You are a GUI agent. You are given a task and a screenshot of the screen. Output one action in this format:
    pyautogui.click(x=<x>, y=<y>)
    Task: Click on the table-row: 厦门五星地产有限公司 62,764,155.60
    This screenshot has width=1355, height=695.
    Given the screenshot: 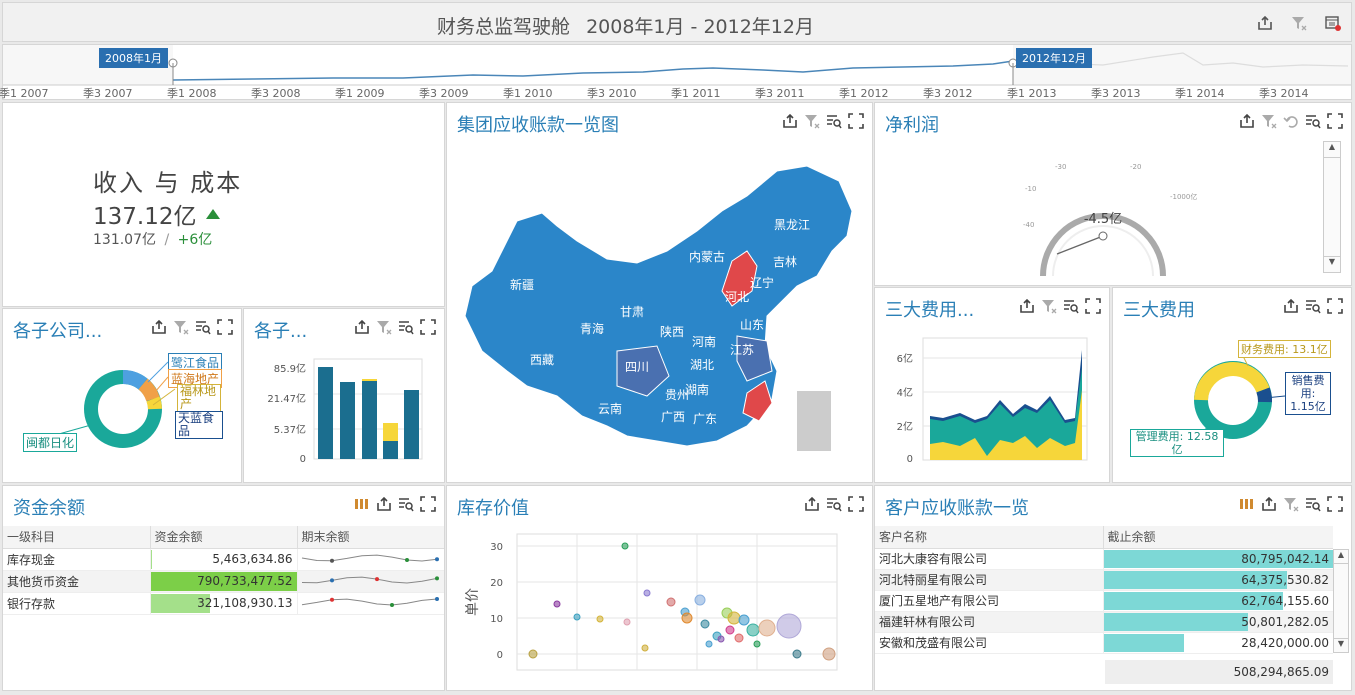 What is the action you would take?
    pyautogui.click(x=1104, y=601)
    